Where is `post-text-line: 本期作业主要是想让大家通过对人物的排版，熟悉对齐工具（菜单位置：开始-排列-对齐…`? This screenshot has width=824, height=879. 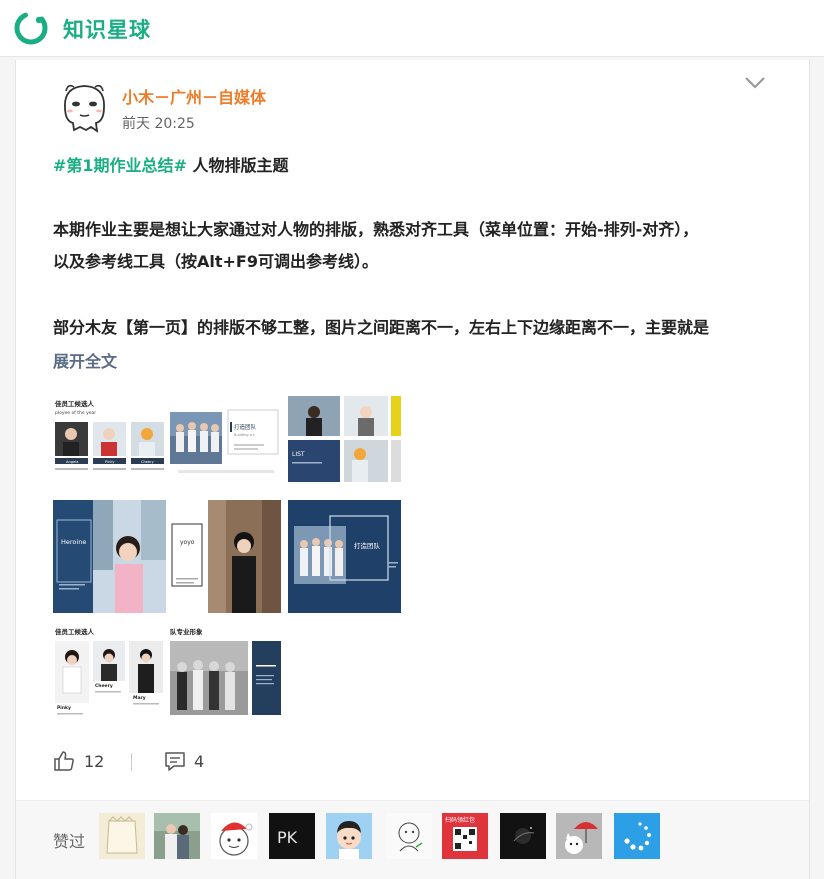
post-text-line: 本期作业主要是想让大家通过对人物的排版，熟悉对齐工具（菜单位置：开始-排列-对齐… is located at coordinates (376, 229).